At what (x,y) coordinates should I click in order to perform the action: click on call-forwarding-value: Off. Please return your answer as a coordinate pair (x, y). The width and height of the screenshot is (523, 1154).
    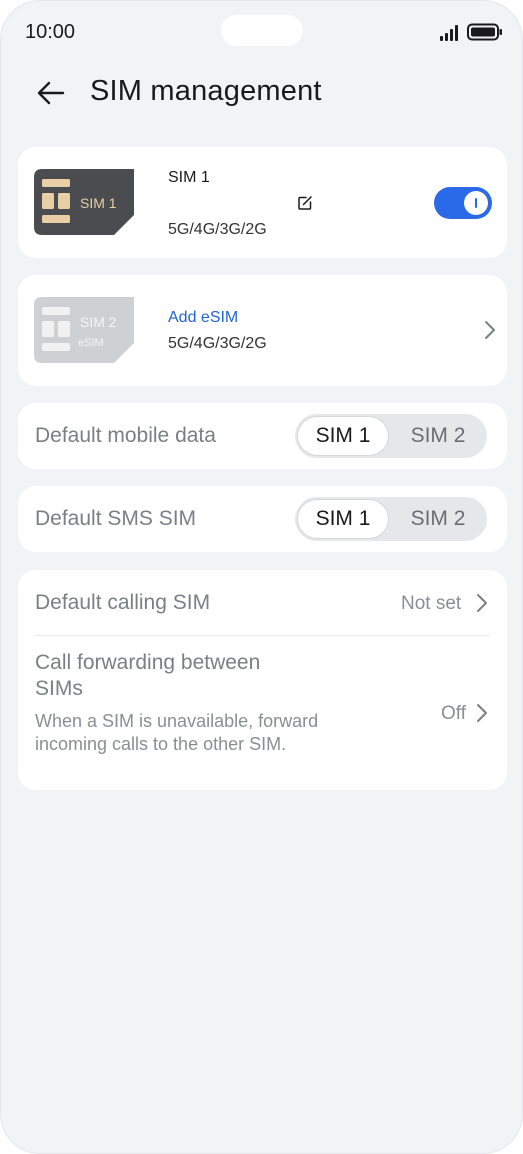
    Looking at the image, I should click on (453, 713).